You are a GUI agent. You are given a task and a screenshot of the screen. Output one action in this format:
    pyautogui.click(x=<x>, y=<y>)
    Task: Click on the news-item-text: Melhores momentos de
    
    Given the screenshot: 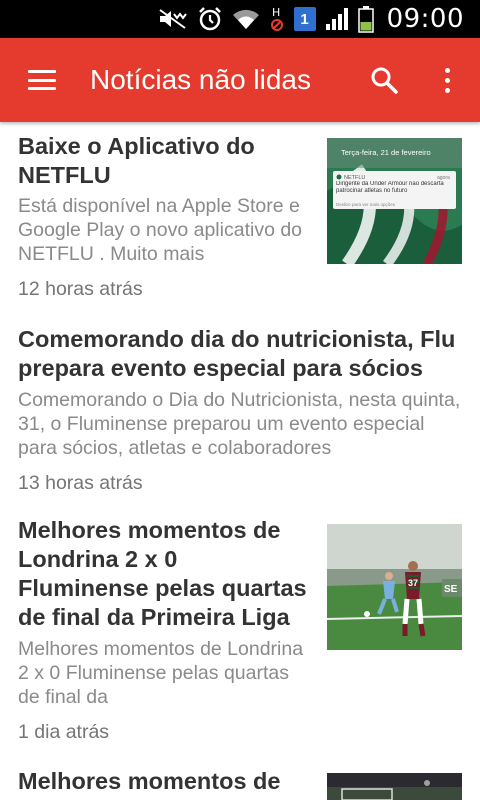 What is the action you would take?
    pyautogui.click(x=166, y=781)
    